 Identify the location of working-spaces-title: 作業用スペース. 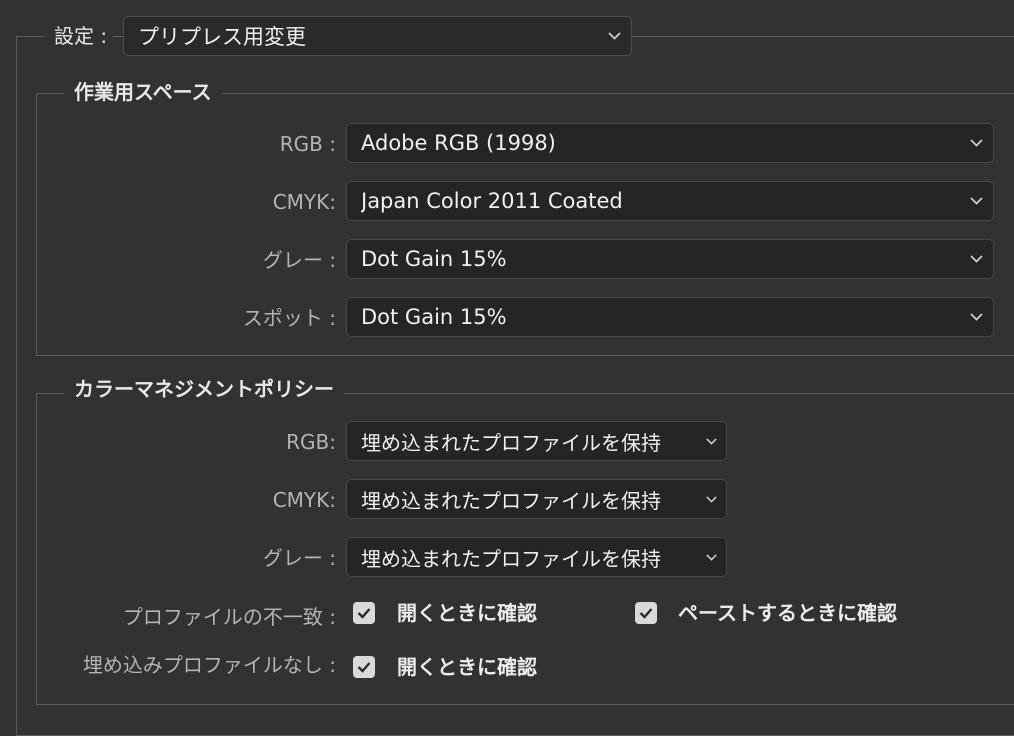
(143, 92).